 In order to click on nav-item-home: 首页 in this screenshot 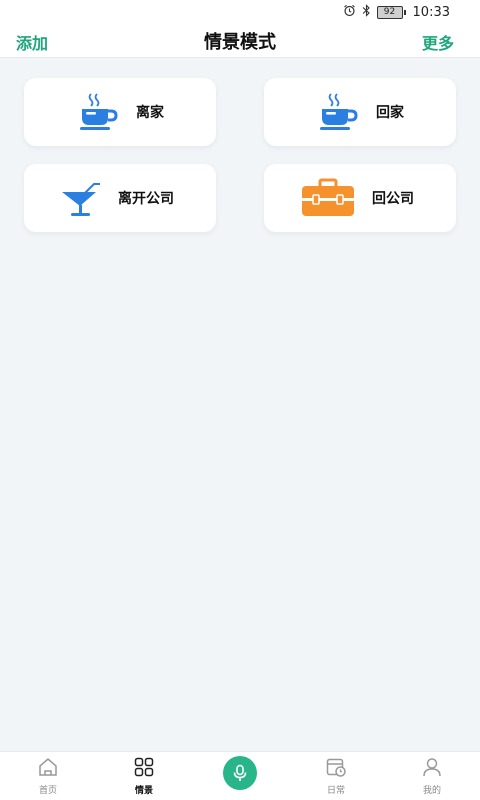, I will do `click(48, 776)`.